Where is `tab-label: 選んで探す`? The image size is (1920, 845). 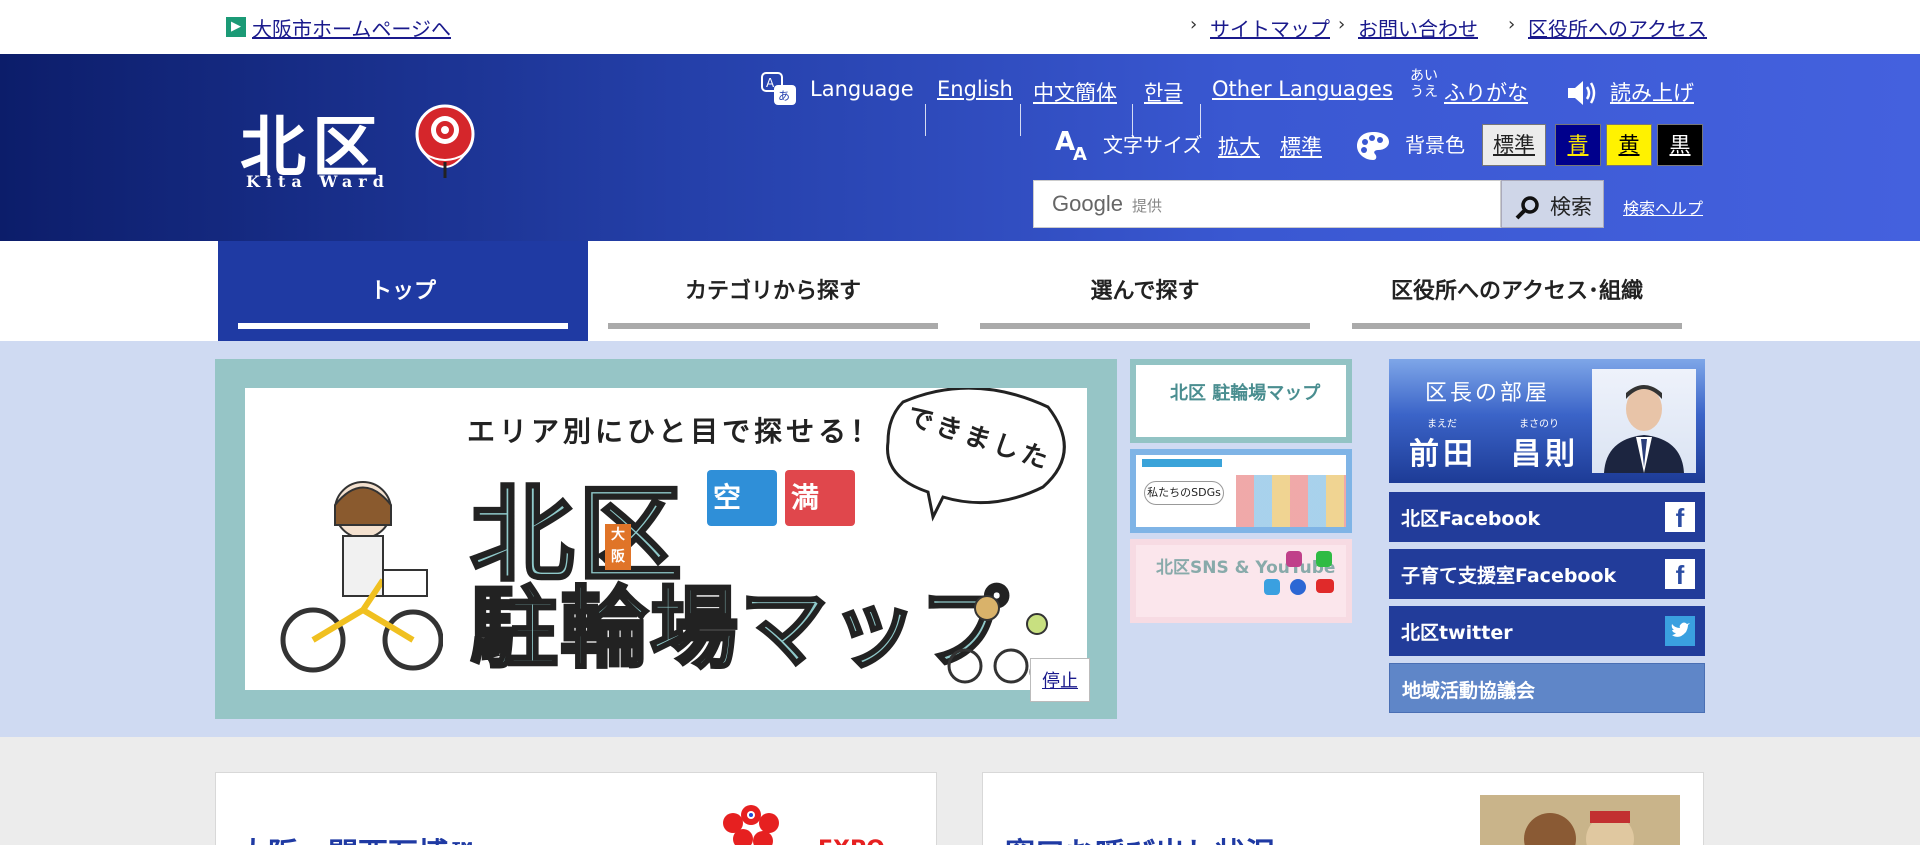 tab-label: 選んで探す is located at coordinates (1145, 291).